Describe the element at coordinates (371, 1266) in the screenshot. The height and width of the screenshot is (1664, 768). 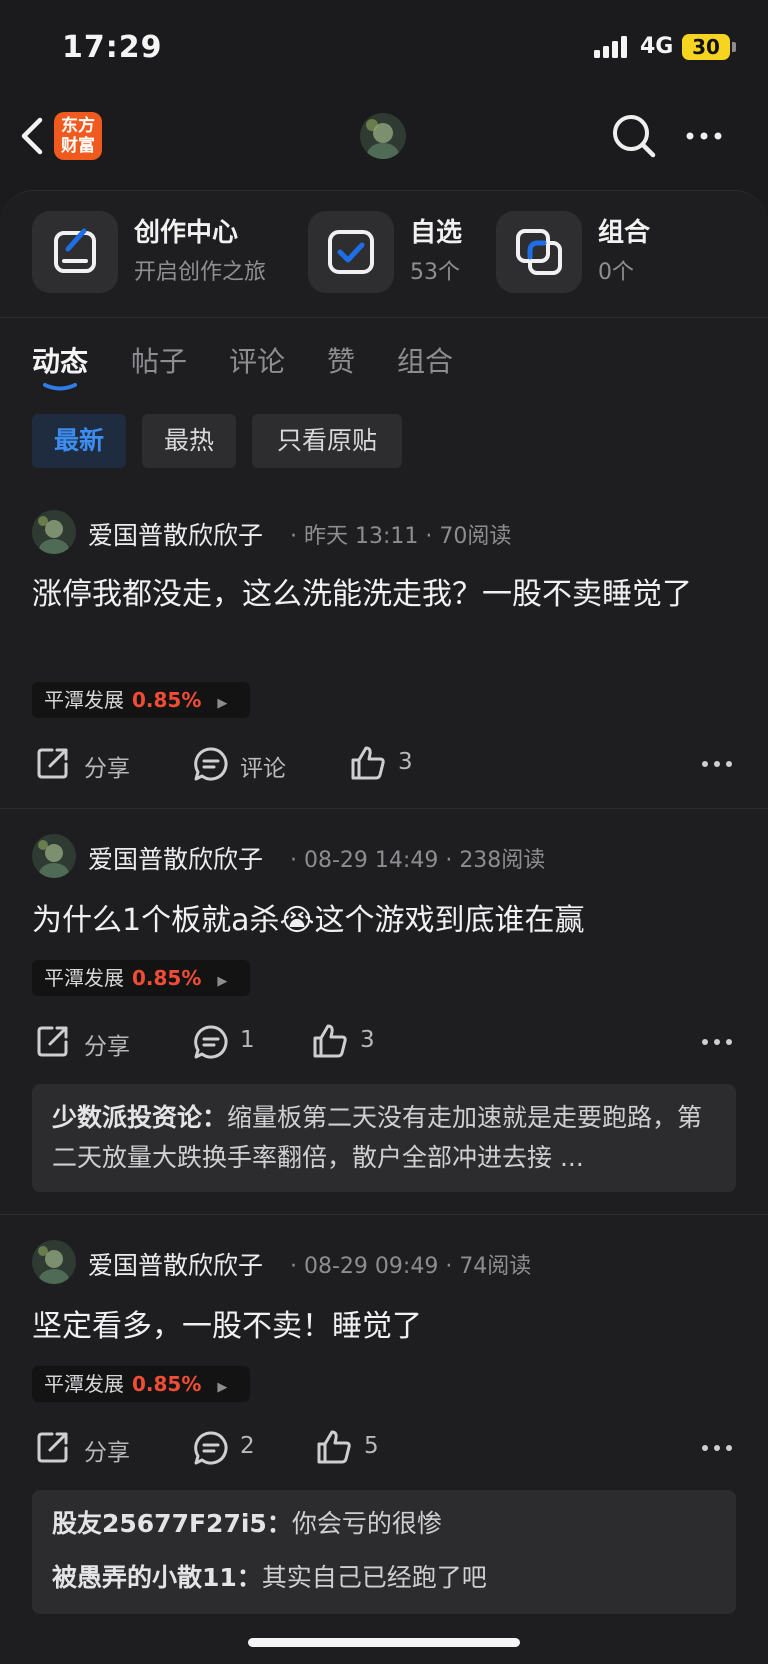
I see `post-time: 08-29 09:49` at that location.